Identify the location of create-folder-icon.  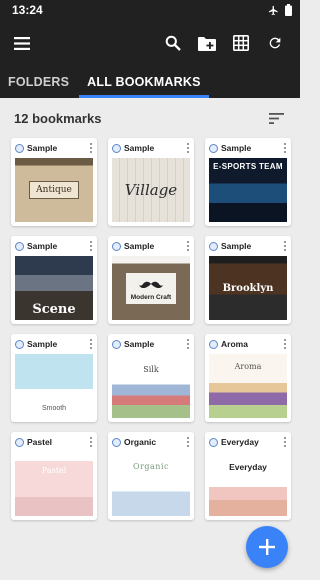
(207, 43).